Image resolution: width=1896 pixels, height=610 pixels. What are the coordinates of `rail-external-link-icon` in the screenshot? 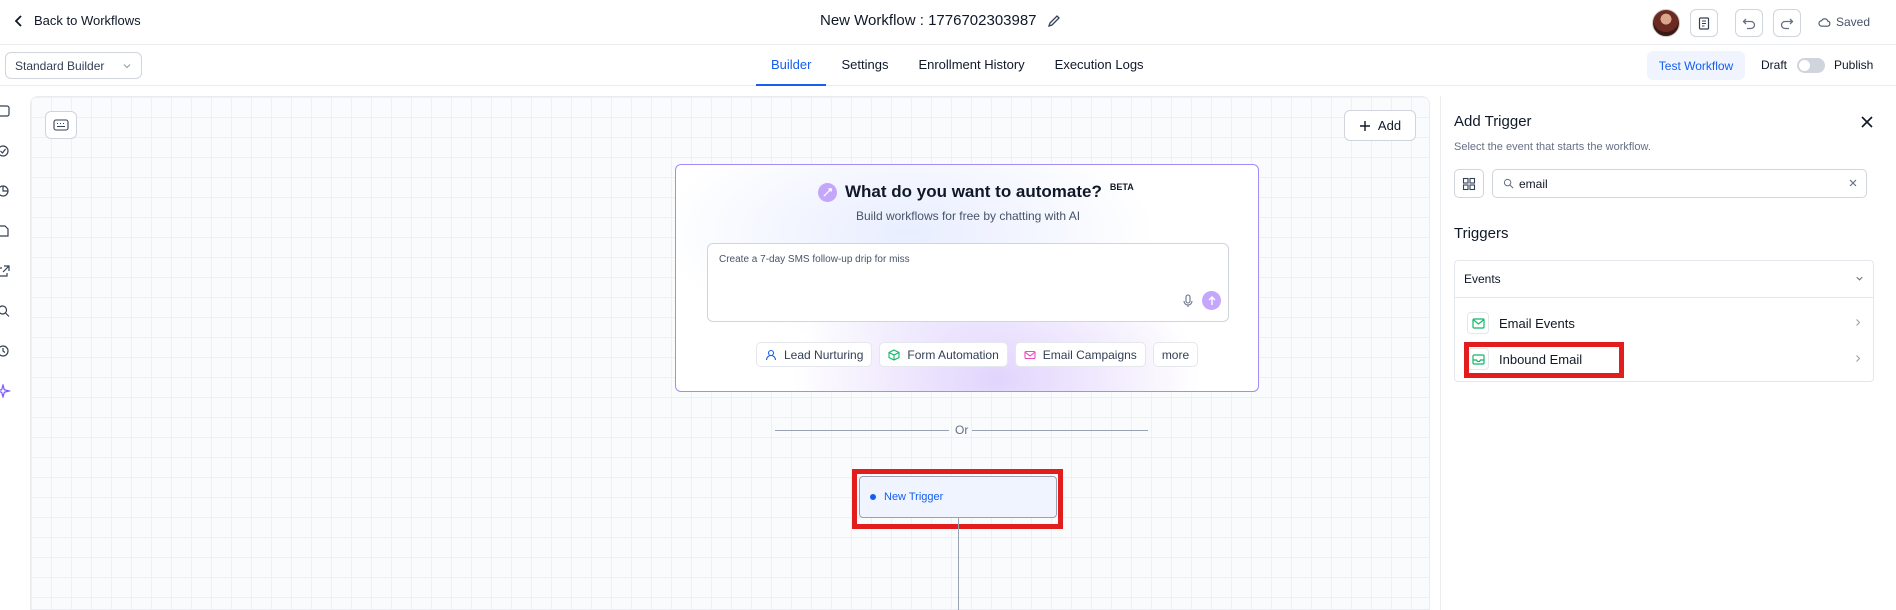 It's located at (5, 271).